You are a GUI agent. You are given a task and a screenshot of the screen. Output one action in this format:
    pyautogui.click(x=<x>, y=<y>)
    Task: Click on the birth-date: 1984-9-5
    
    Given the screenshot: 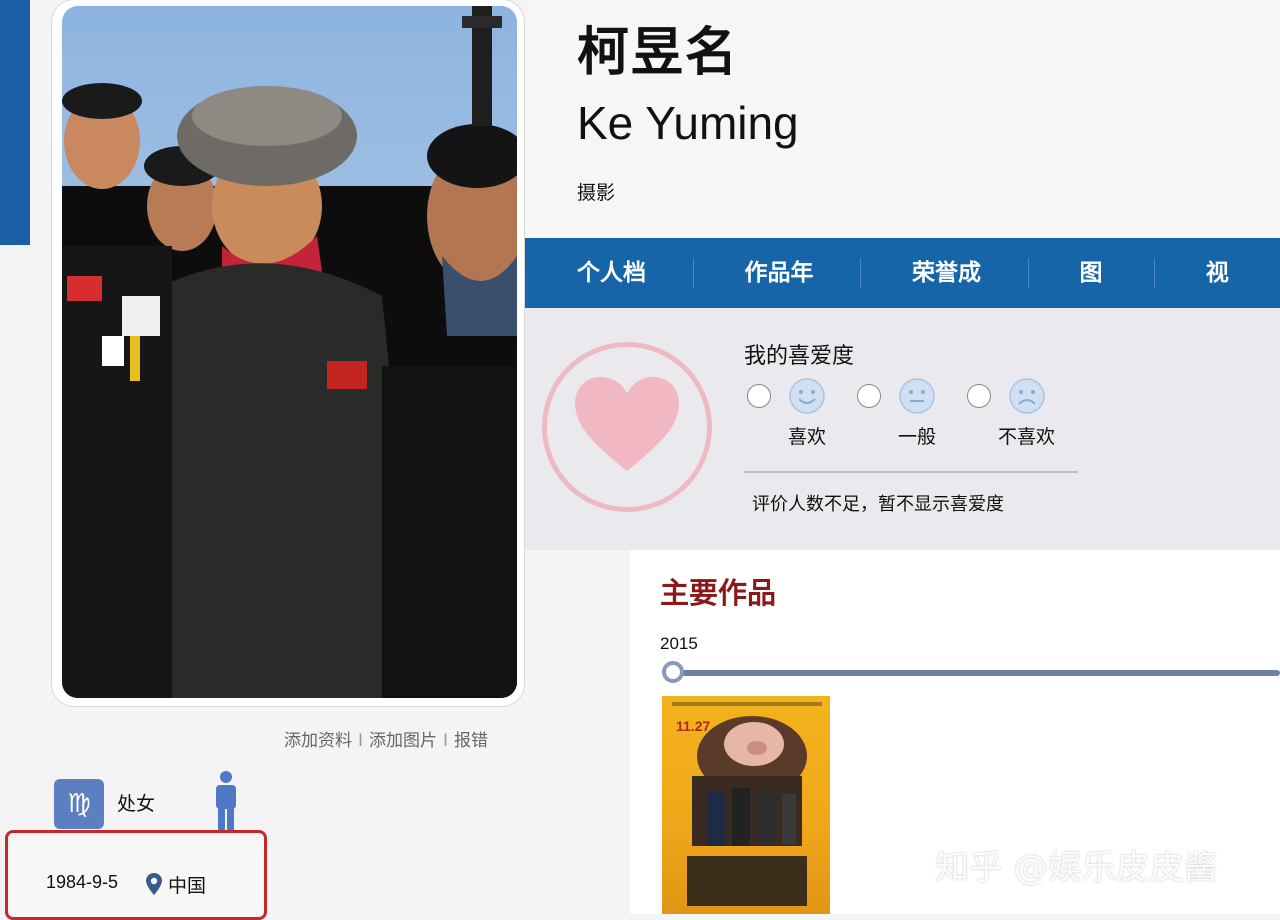 What is the action you would take?
    pyautogui.click(x=82, y=882)
    